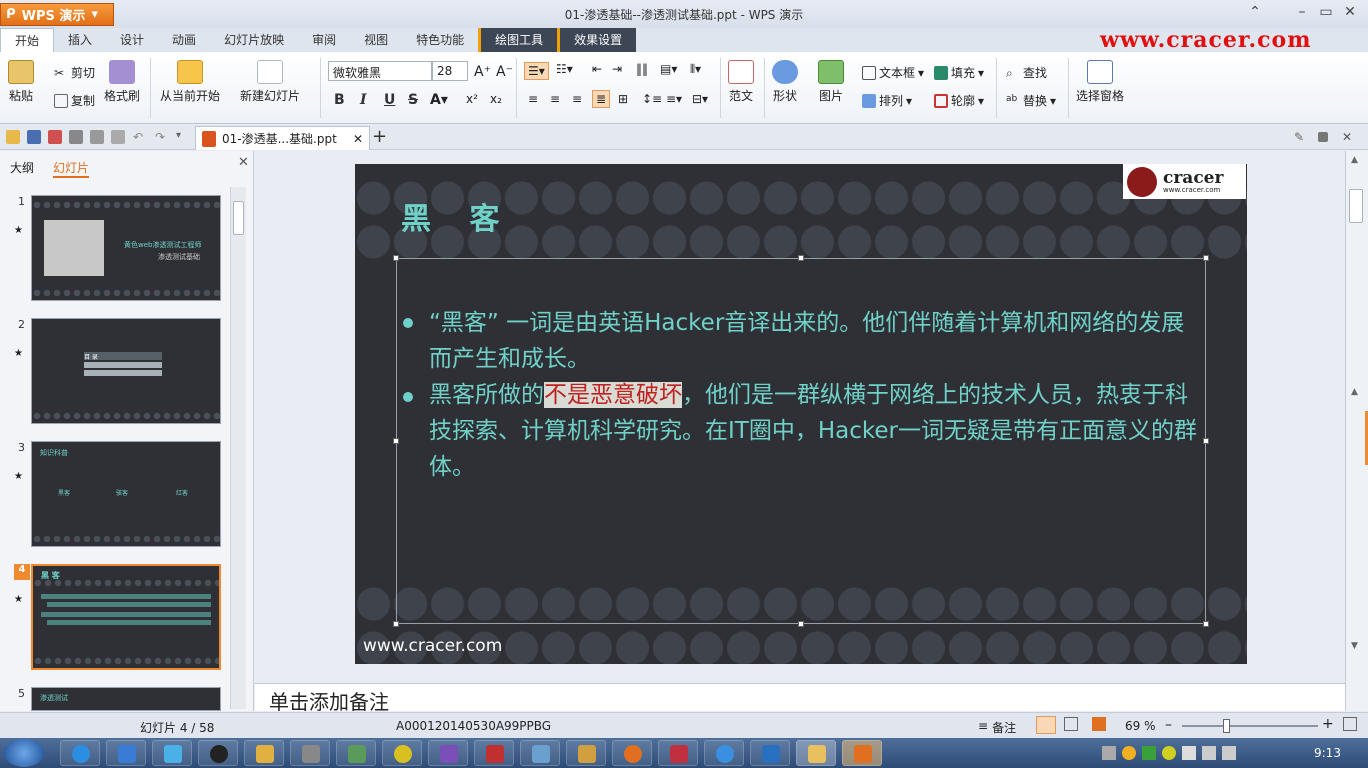 This screenshot has height=768, width=1368. What do you see at coordinates (1100, 82) in the screenshot?
I see `selection-pane-button: 选择窗格` at bounding box center [1100, 82].